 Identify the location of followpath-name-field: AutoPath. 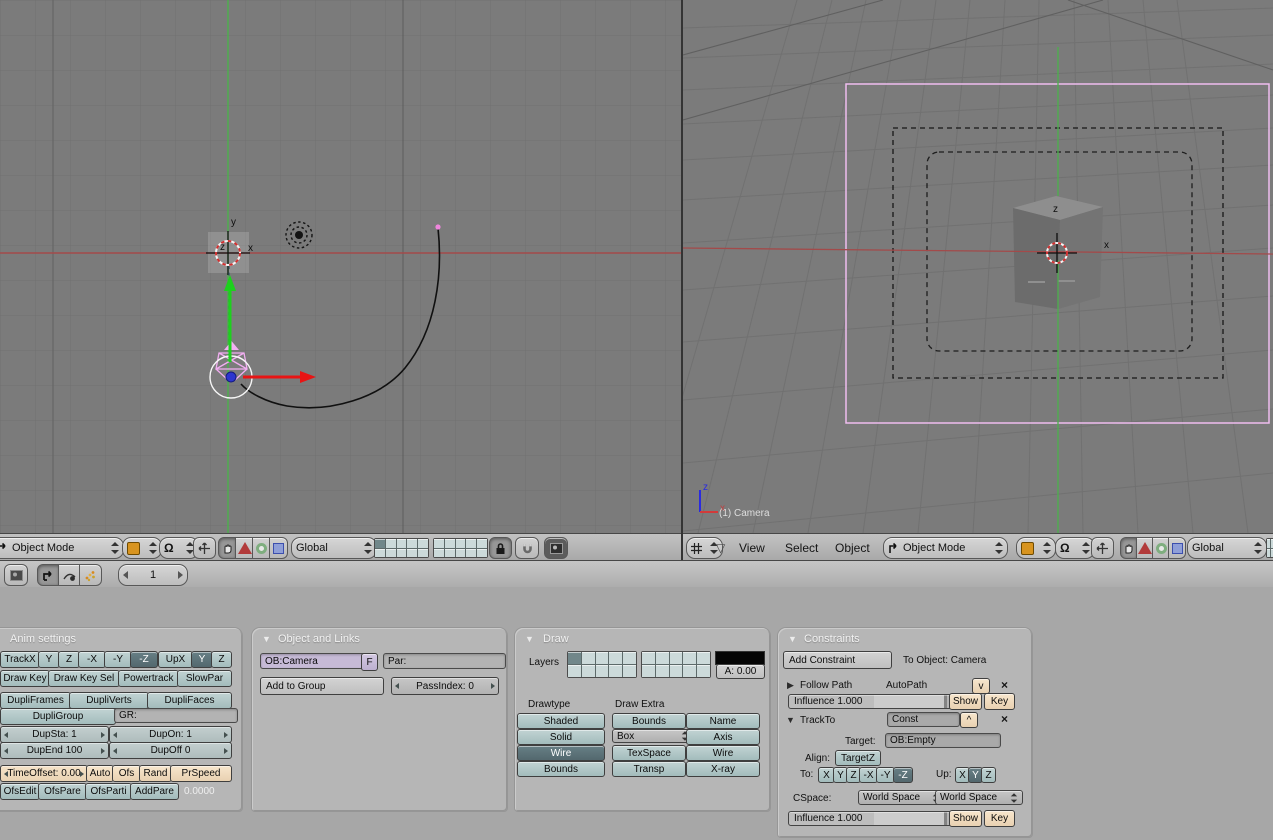
(906, 685).